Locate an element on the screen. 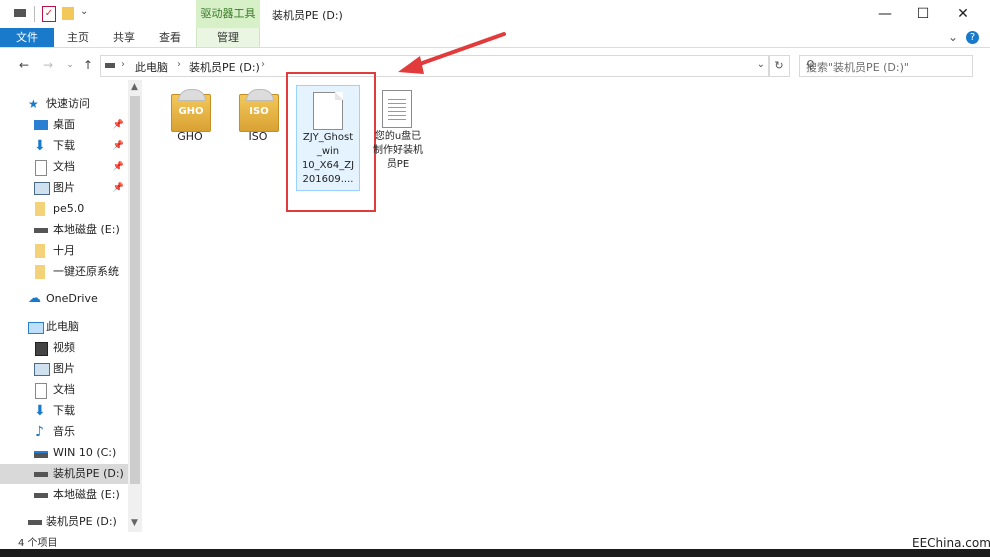 This screenshot has width=990, height=557. back-arrow-icon: ← is located at coordinates (24, 65).